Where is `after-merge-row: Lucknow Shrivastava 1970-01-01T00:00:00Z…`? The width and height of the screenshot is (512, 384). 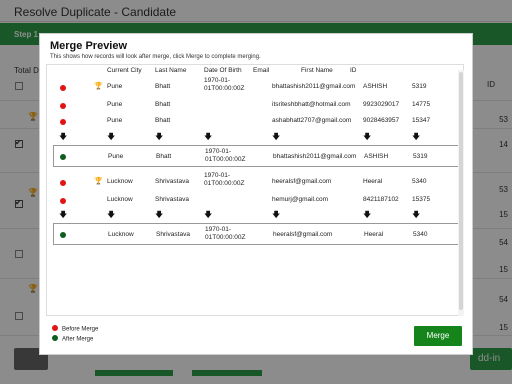
after-merge-row: Lucknow Shrivastava 1970-01-01T00:00:00Z… is located at coordinates (256, 234).